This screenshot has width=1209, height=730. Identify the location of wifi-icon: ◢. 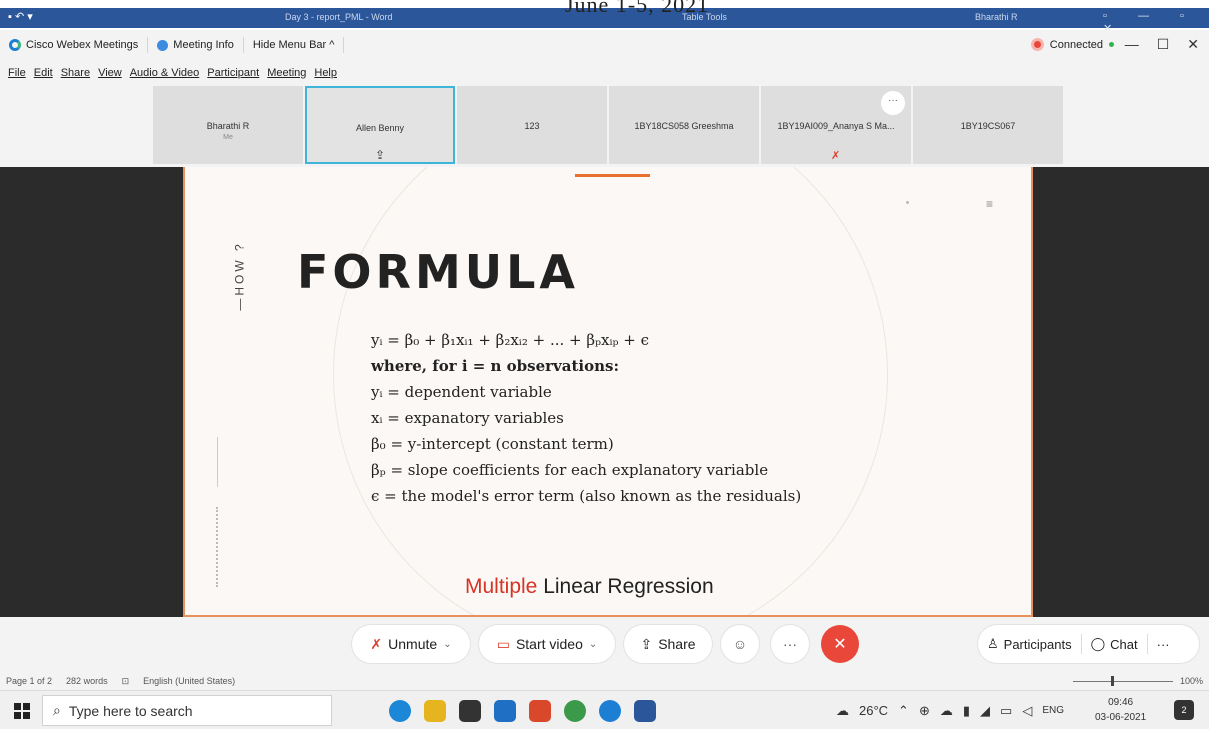
(985, 711).